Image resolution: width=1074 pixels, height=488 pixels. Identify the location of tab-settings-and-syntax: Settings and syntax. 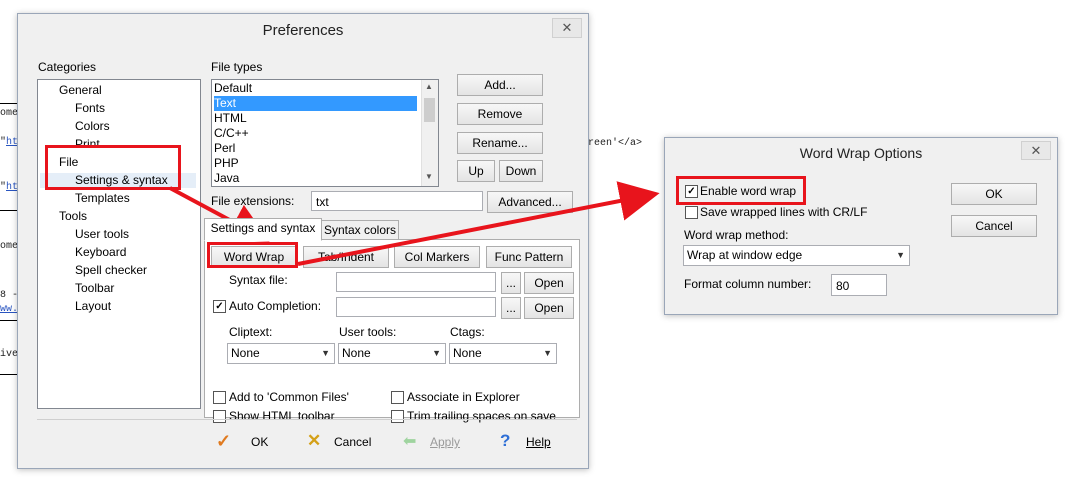
(263, 229).